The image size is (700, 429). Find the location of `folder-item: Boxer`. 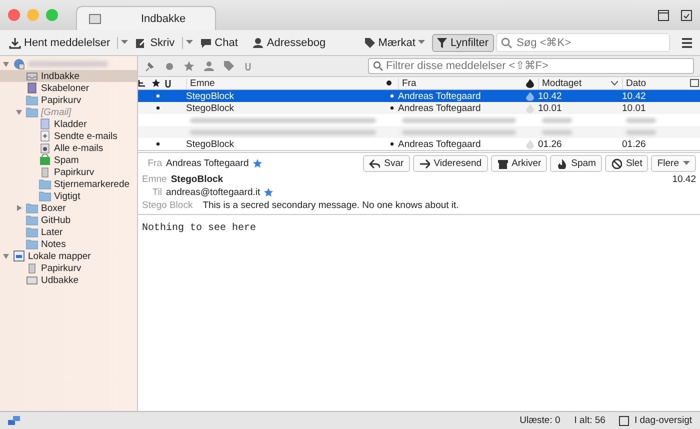

folder-item: Boxer is located at coordinates (68, 208).